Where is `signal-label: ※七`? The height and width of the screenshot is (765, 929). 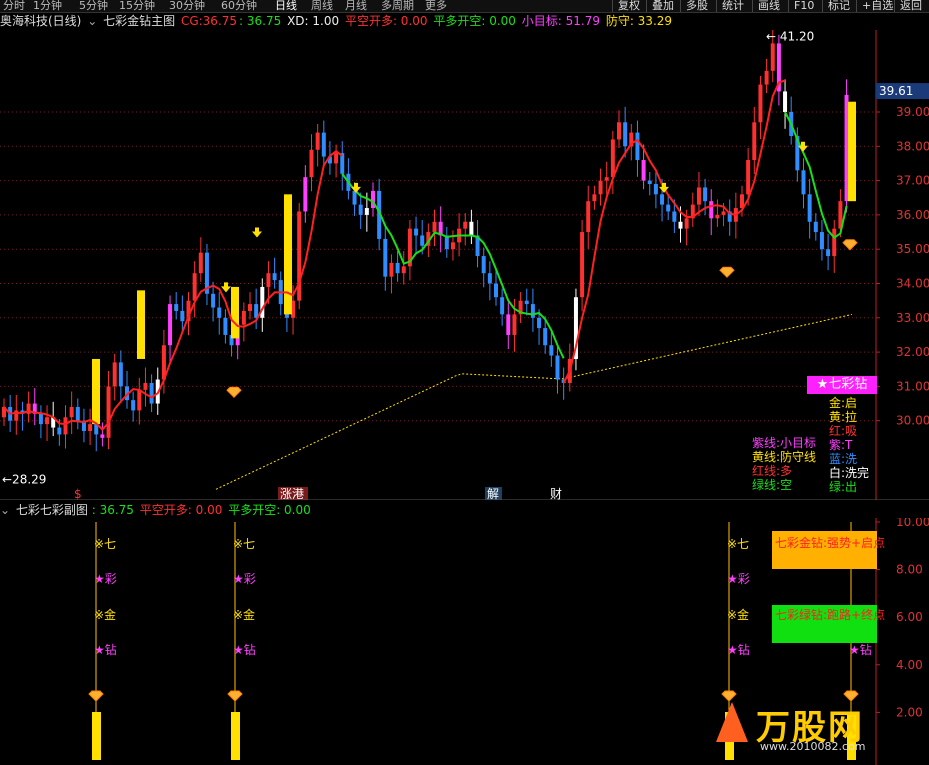
signal-label: ※七 is located at coordinates (105, 544).